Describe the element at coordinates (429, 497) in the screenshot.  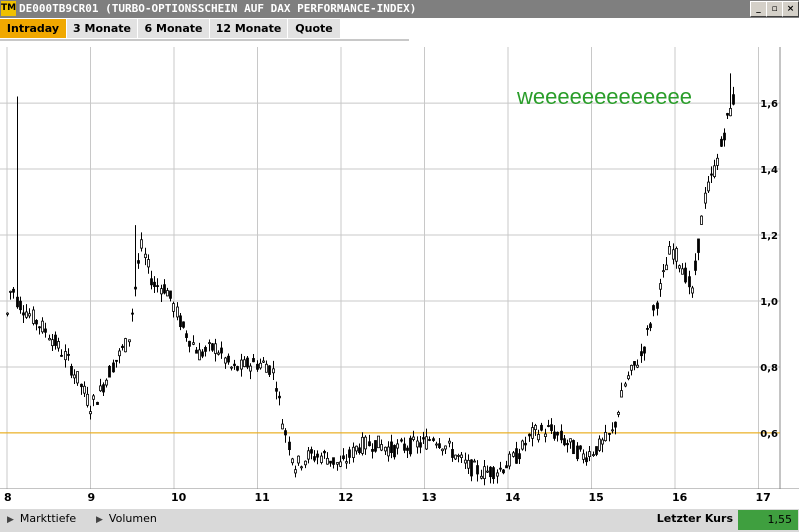
I see `x-tick-label: 13` at that location.